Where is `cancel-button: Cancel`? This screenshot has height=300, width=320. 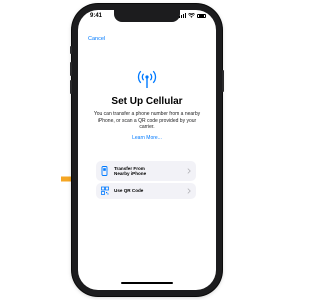 cancel-button: Cancel is located at coordinates (96, 39).